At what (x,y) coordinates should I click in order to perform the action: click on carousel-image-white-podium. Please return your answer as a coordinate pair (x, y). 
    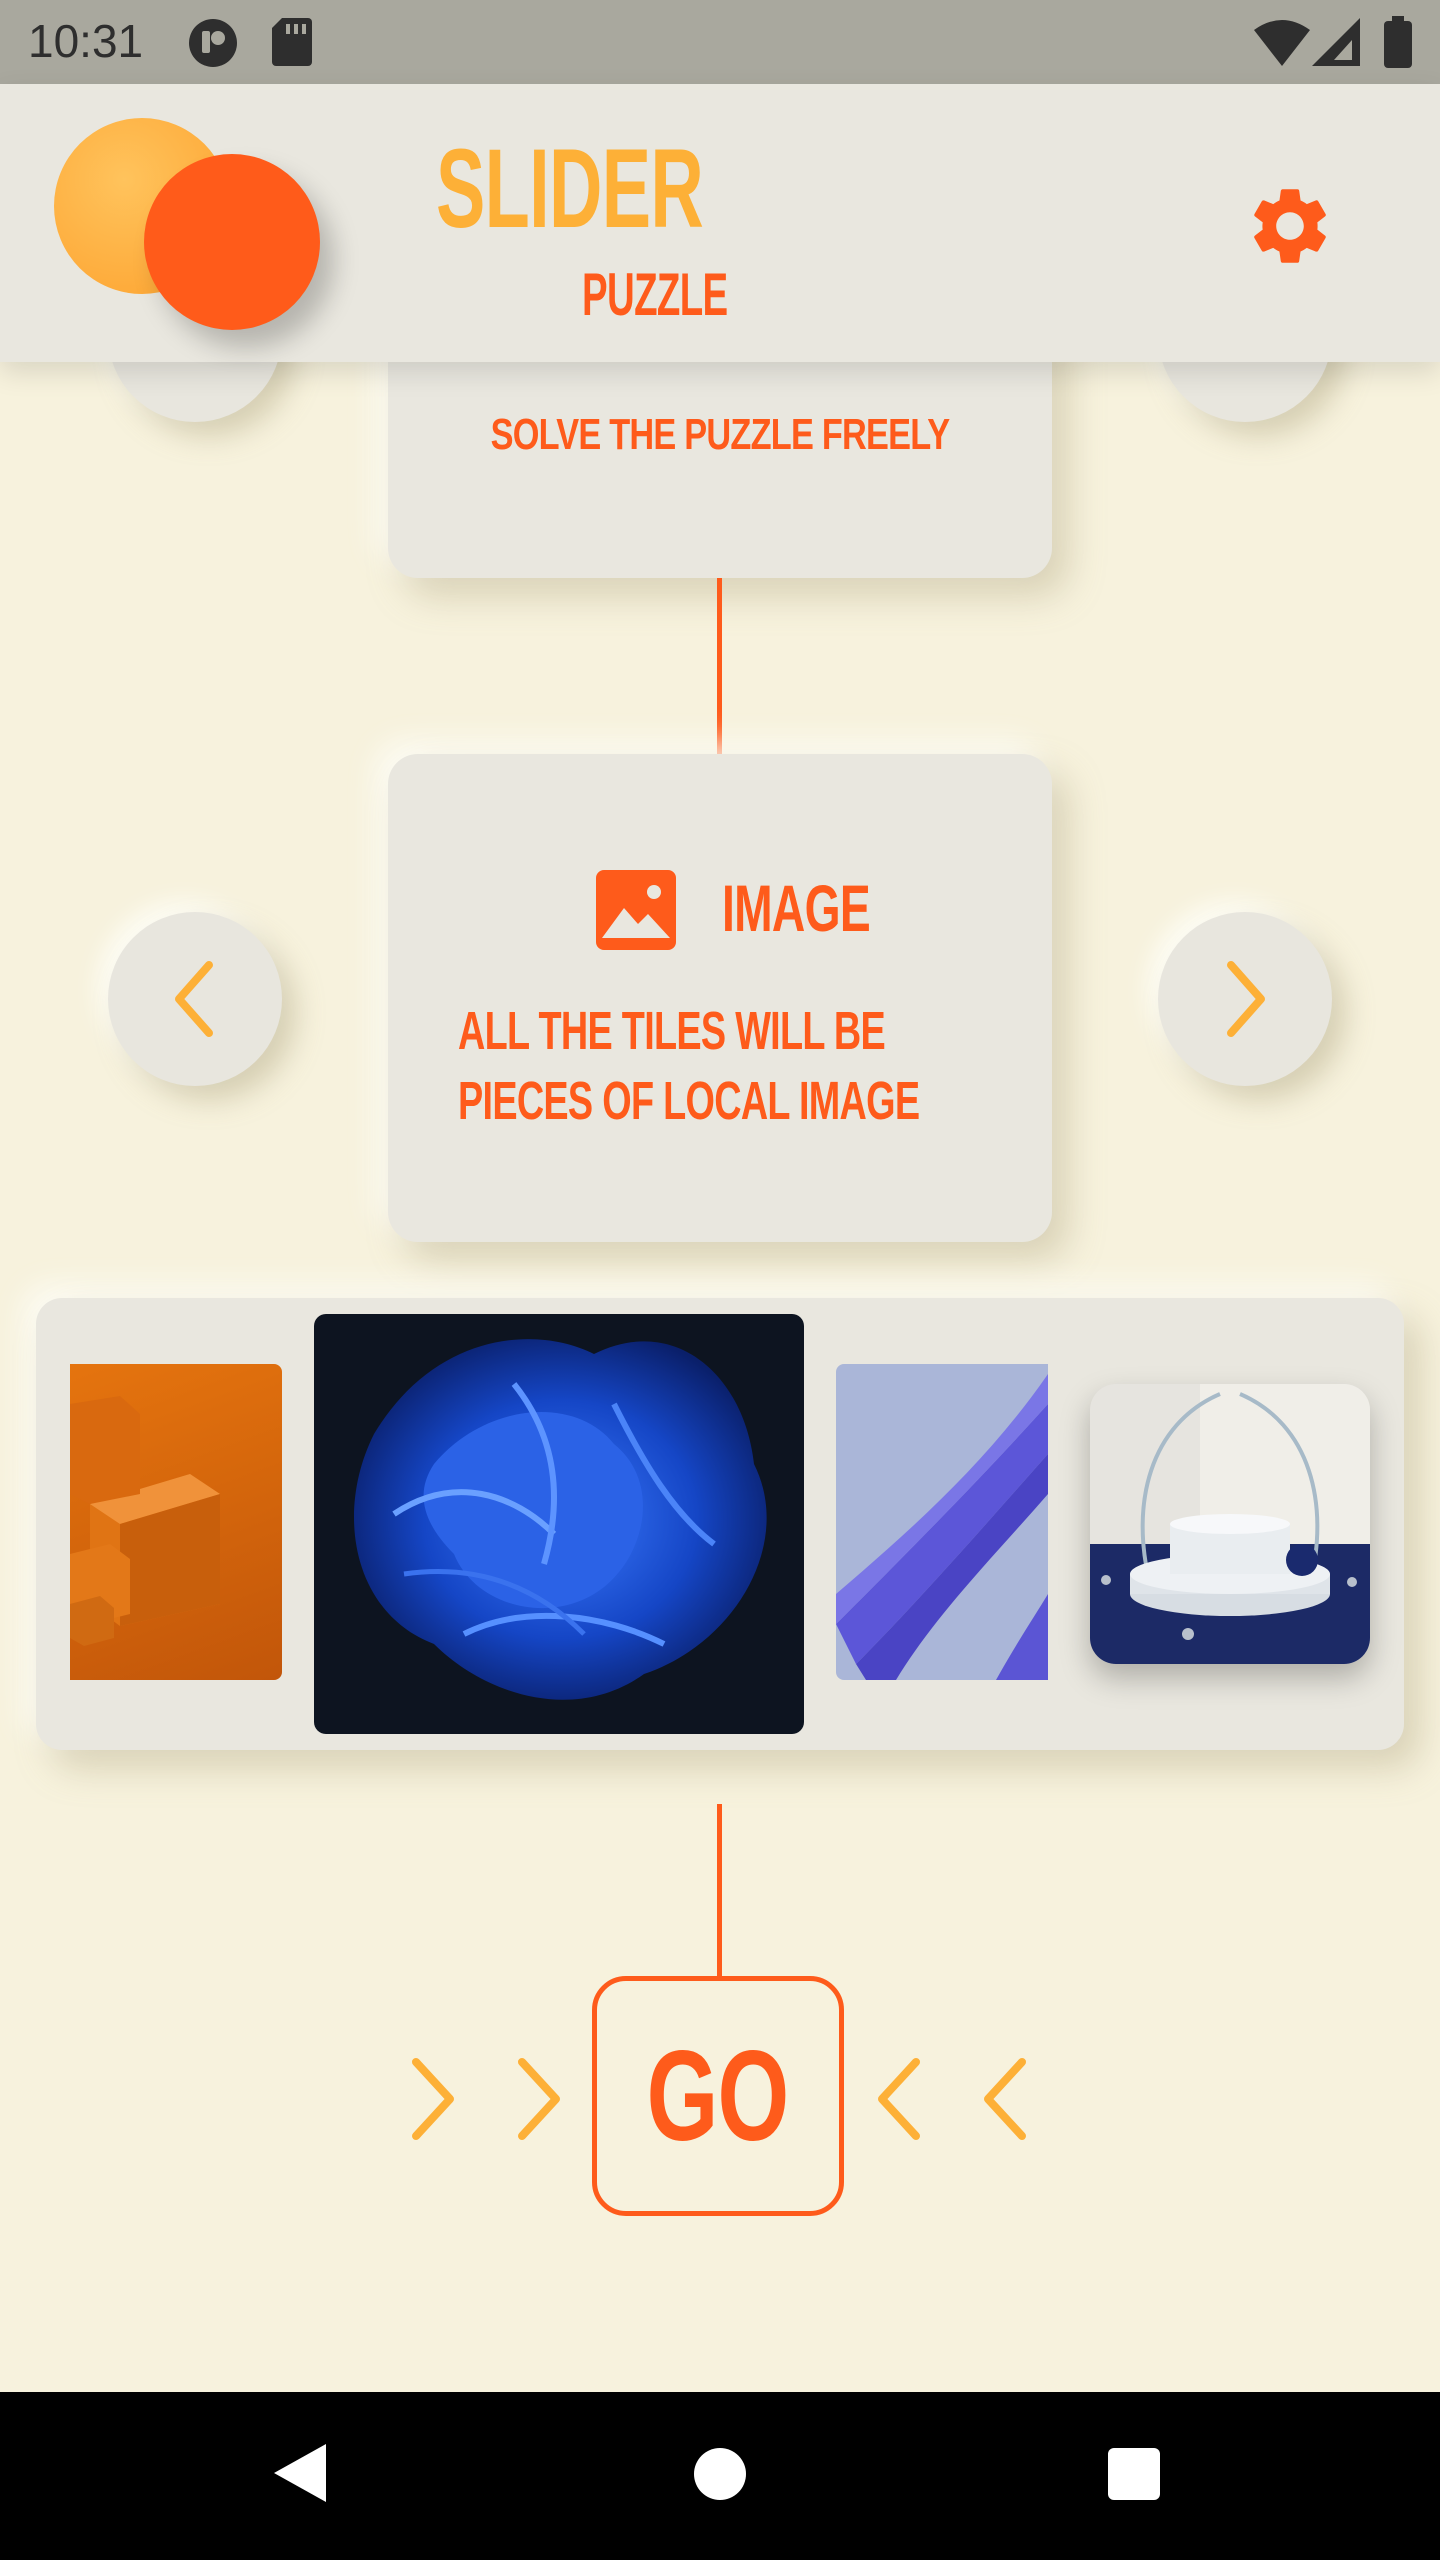
    Looking at the image, I should click on (1230, 1524).